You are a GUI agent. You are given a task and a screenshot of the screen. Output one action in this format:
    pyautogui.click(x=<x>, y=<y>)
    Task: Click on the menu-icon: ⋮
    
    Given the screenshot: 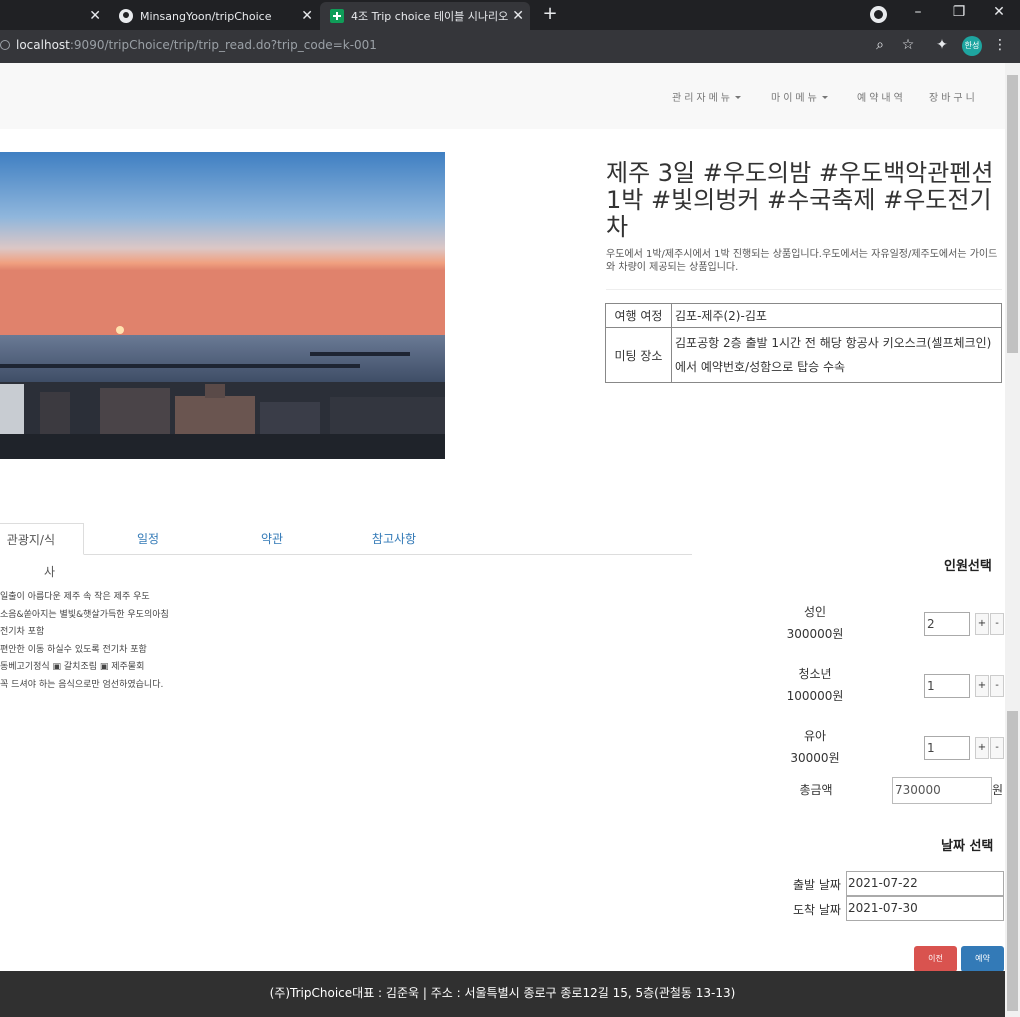 What is the action you would take?
    pyautogui.click(x=1000, y=45)
    